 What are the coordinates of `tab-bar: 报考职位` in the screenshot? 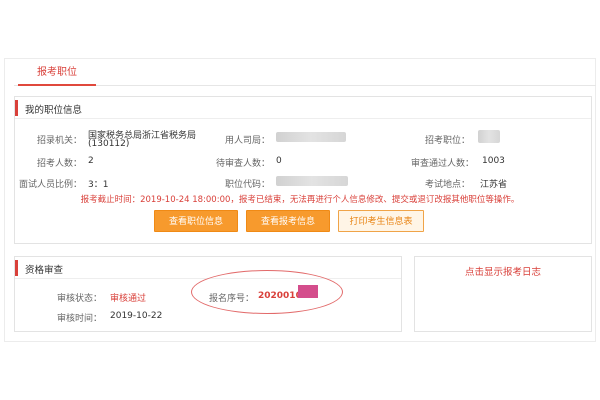 It's located at (305, 73).